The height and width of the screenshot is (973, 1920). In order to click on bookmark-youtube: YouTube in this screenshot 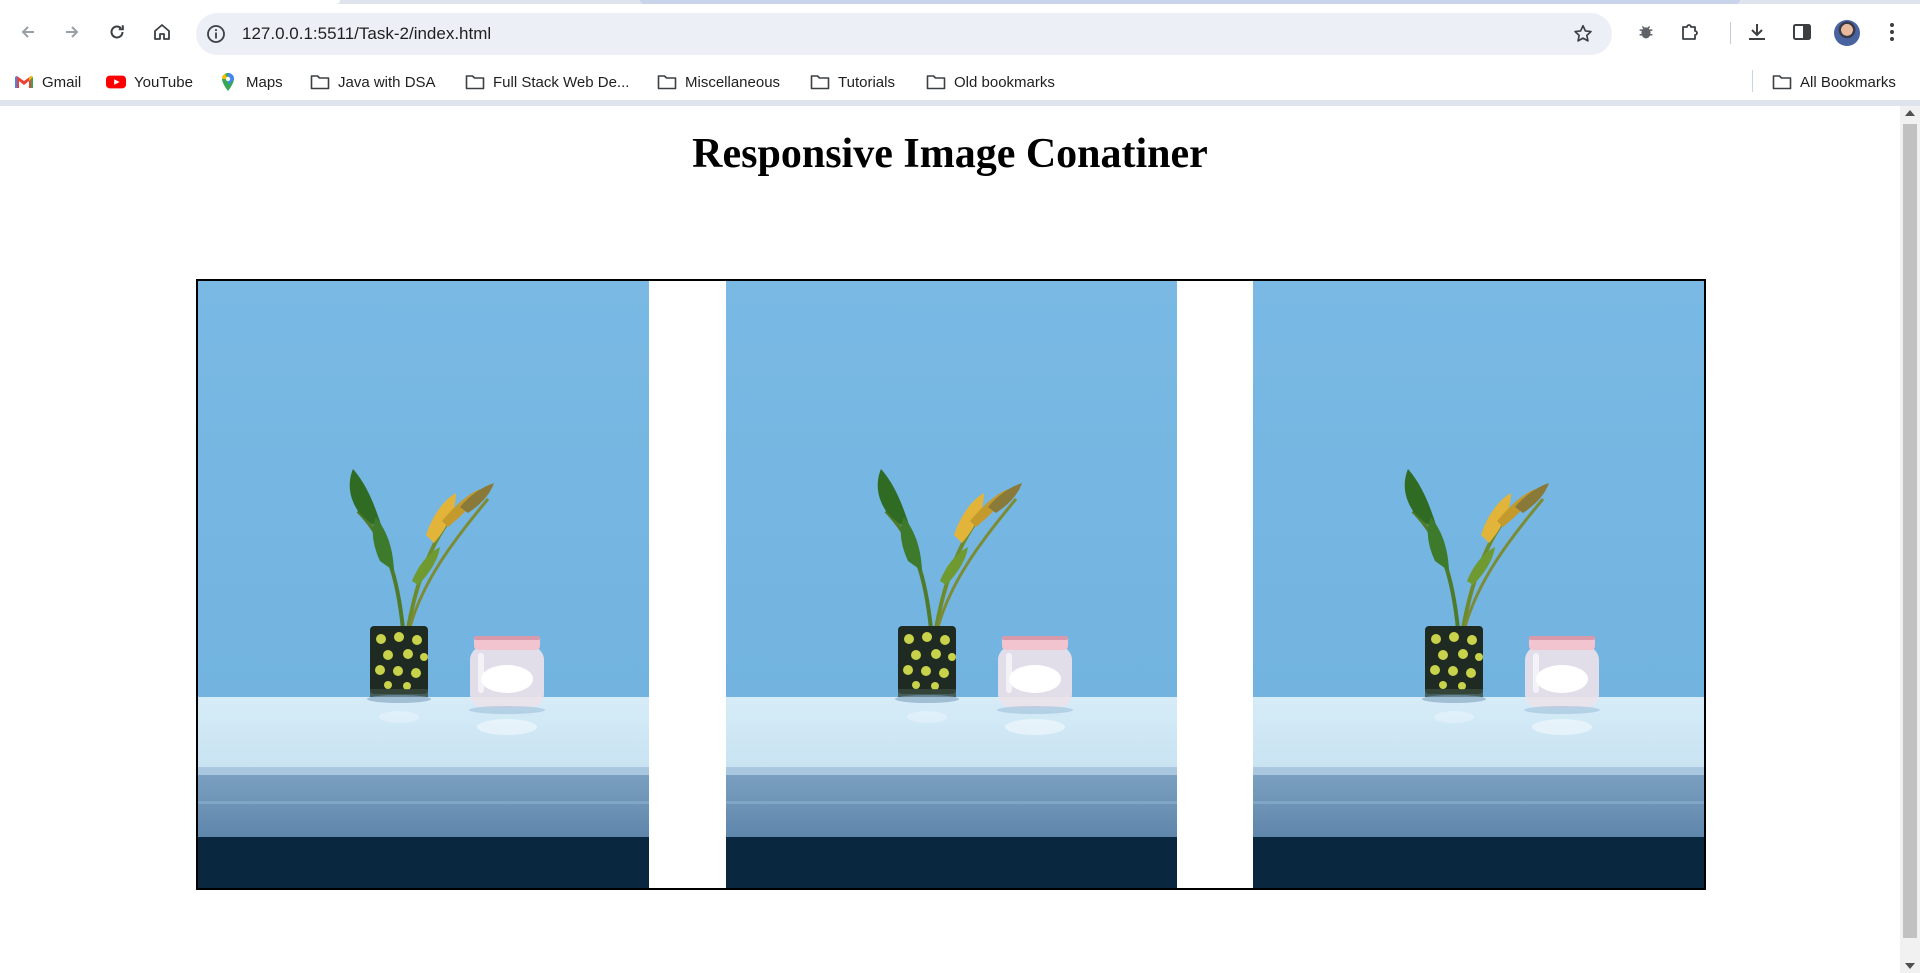, I will do `click(149, 82)`.